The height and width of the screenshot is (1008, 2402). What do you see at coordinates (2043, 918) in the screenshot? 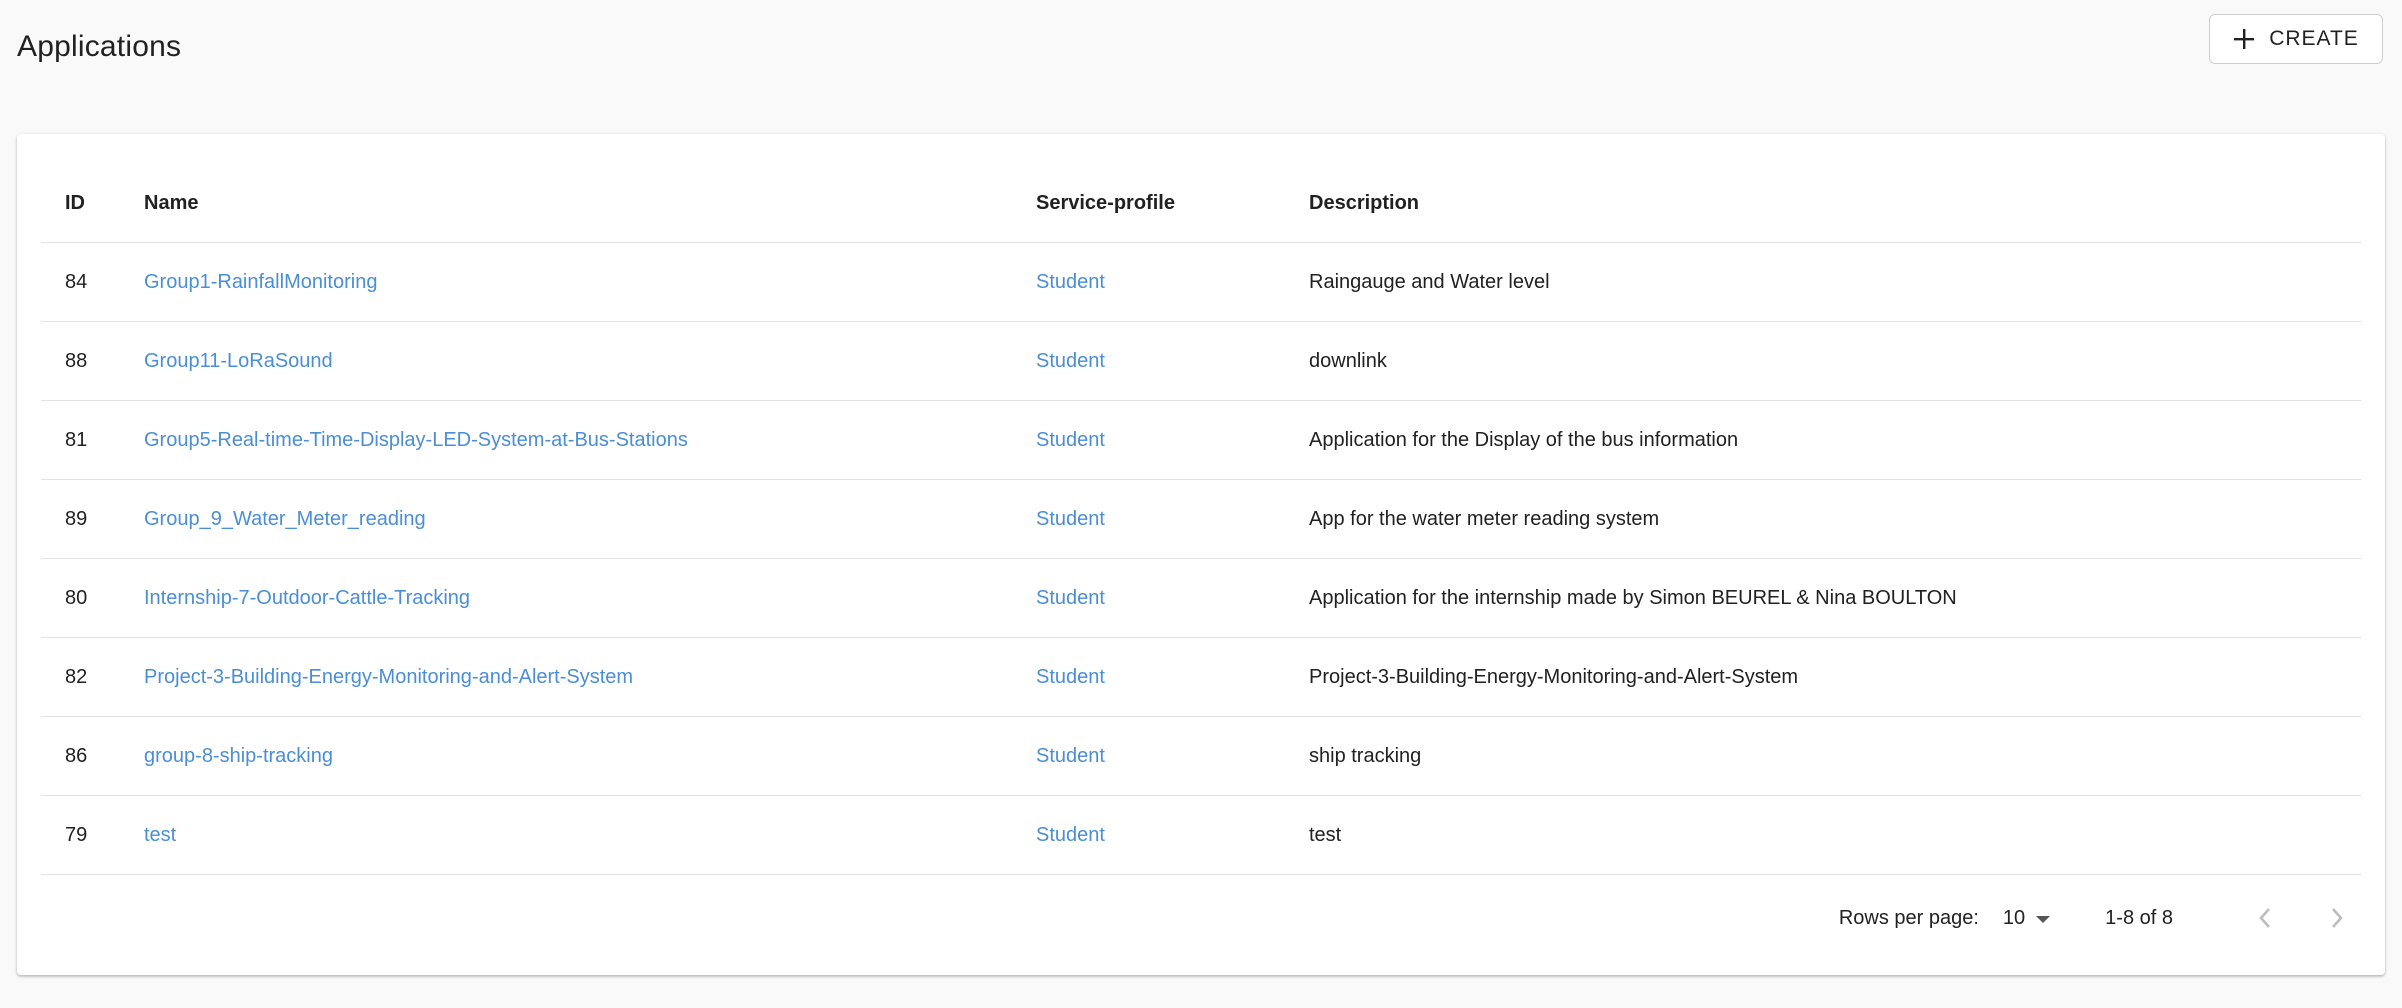
I see `caret-down-icon` at bounding box center [2043, 918].